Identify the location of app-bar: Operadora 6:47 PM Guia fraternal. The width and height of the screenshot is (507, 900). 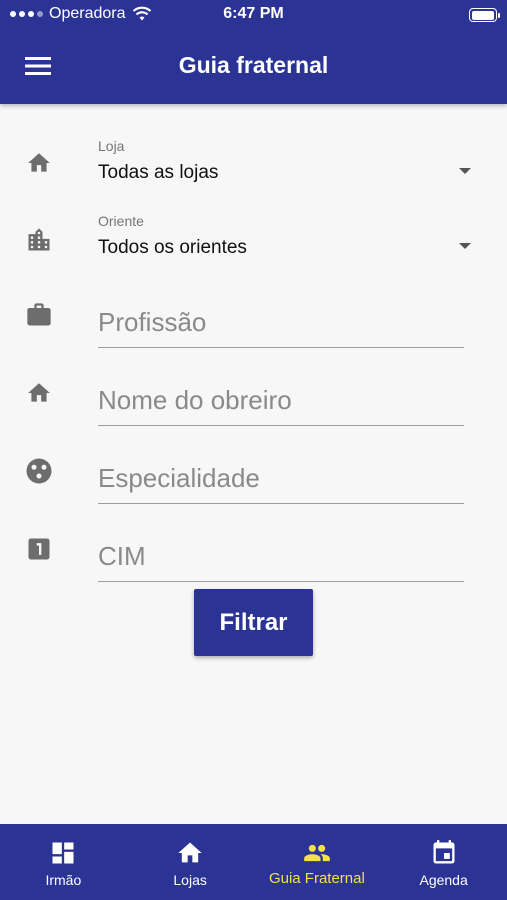
(253, 52).